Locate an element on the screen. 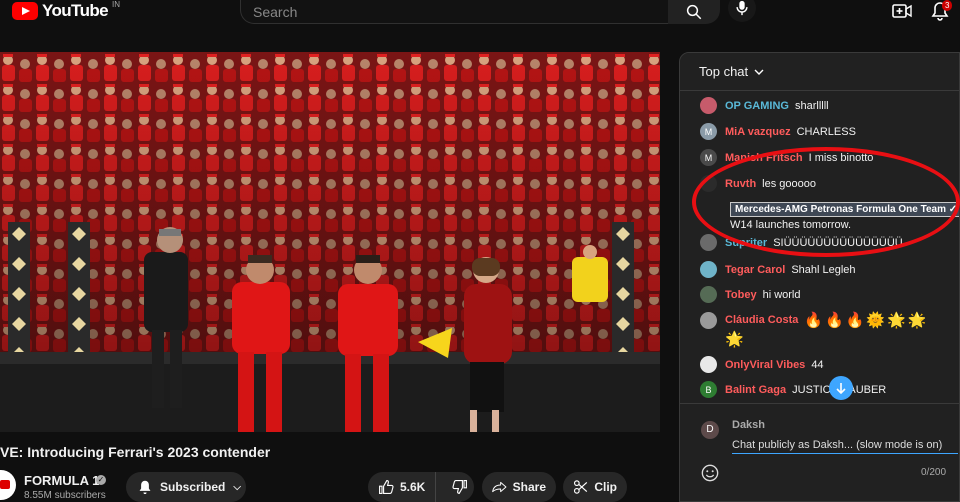  search-box is located at coordinates (455, 12).